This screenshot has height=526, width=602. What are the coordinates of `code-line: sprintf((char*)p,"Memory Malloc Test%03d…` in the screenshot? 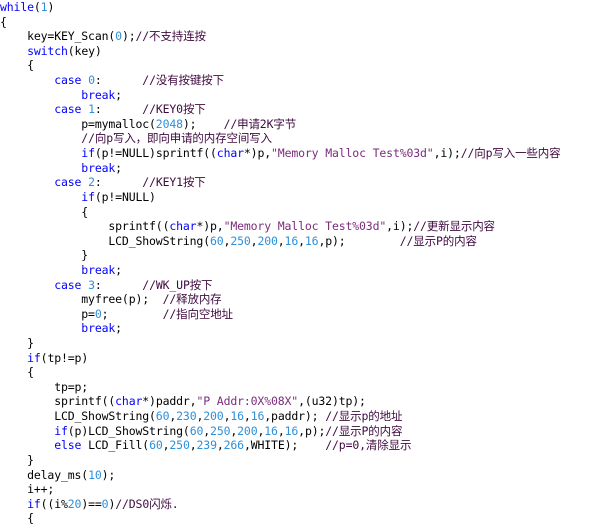 It's located at (301, 226).